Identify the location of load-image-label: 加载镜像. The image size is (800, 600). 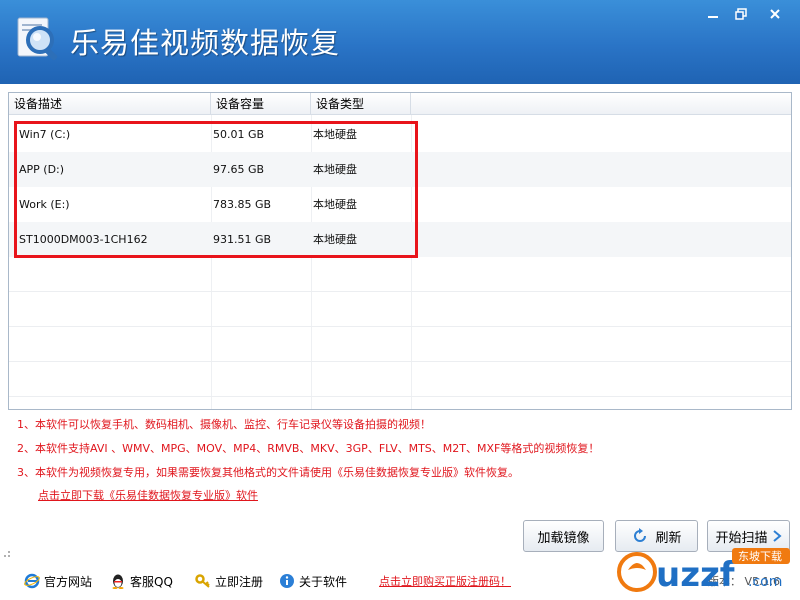
(563, 538).